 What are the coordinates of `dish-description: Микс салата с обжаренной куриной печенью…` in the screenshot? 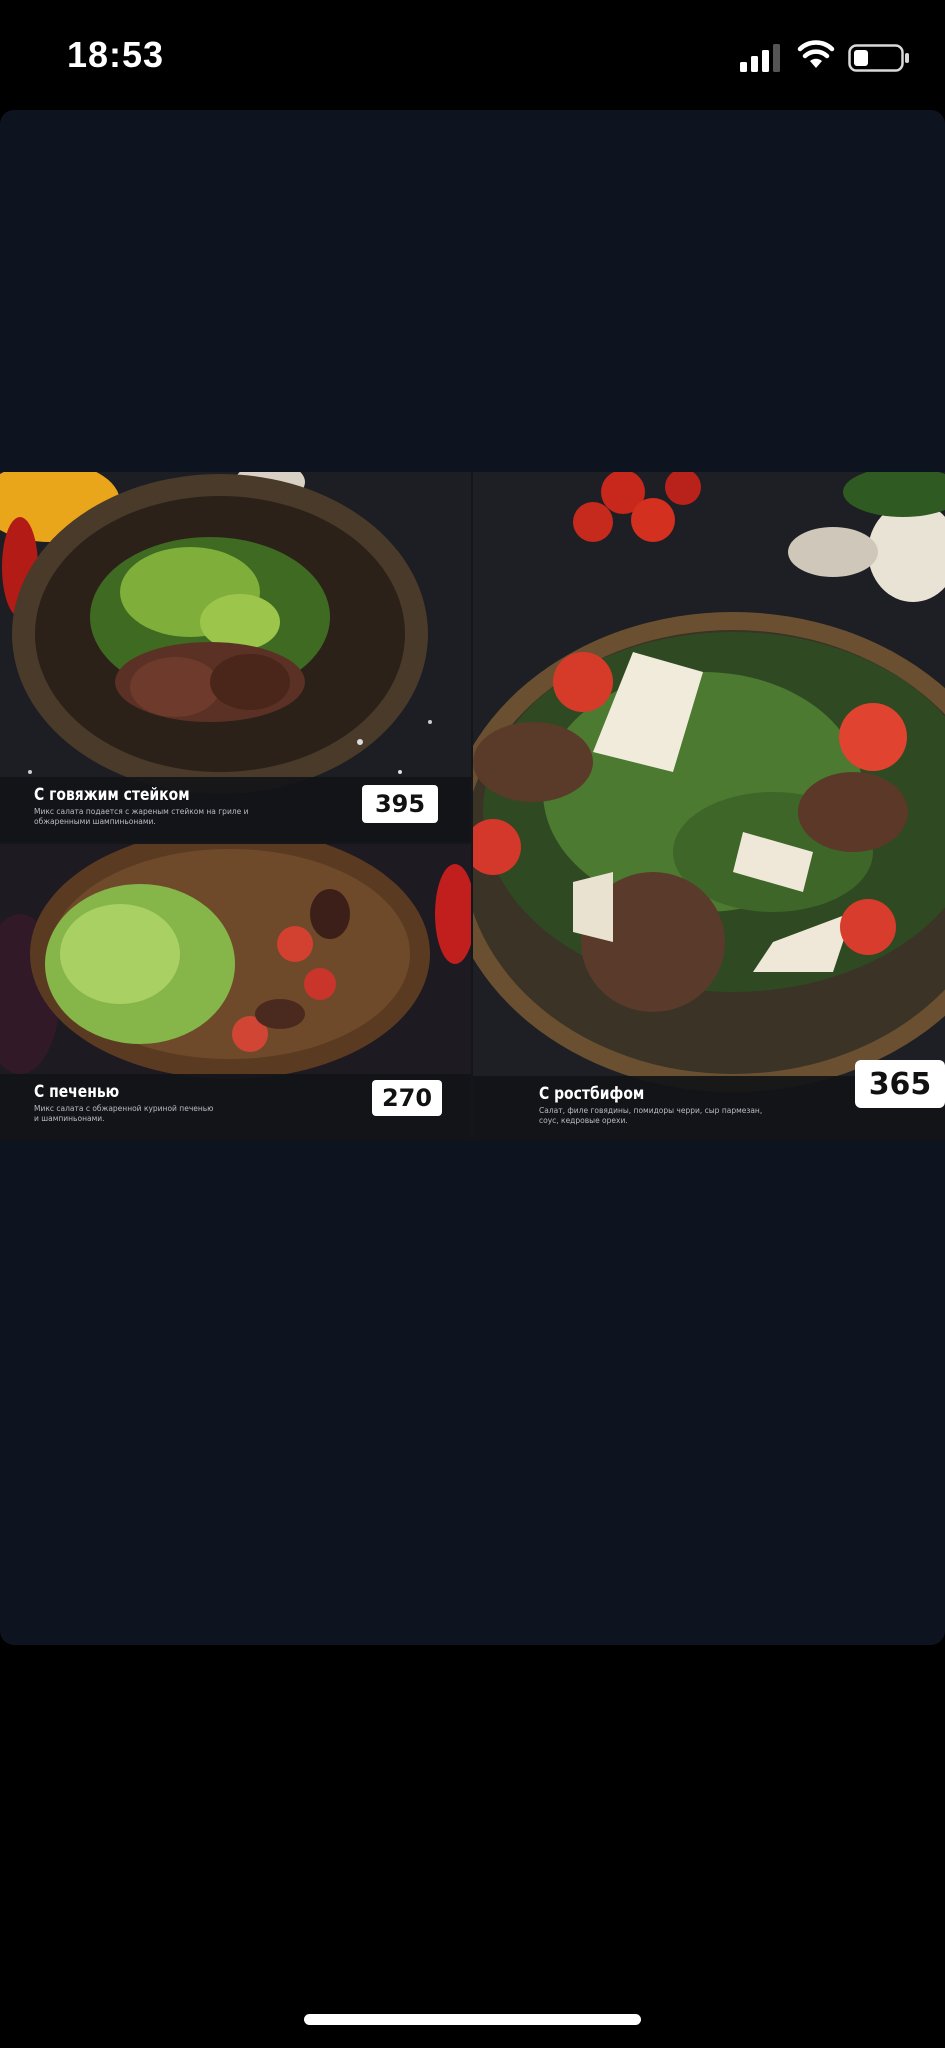 It's located at (124, 1113).